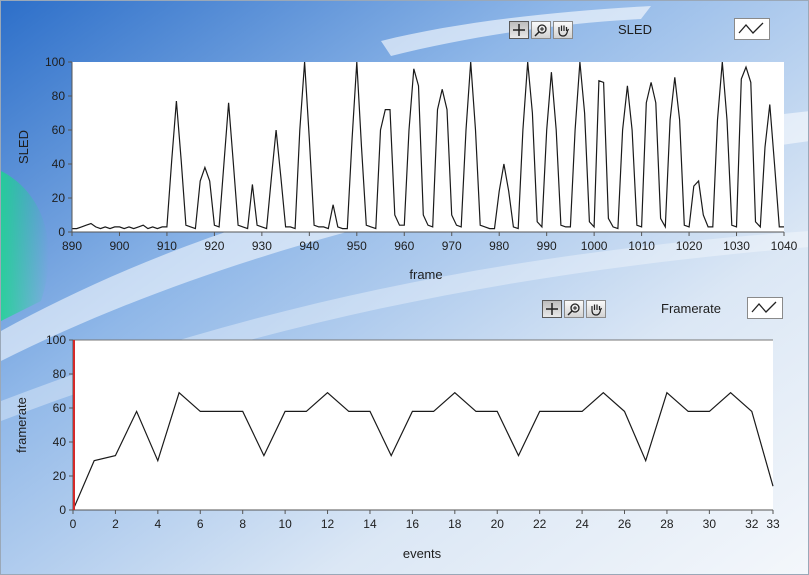  What do you see at coordinates (540, 524) in the screenshot?
I see `x-tick-label: 22` at bounding box center [540, 524].